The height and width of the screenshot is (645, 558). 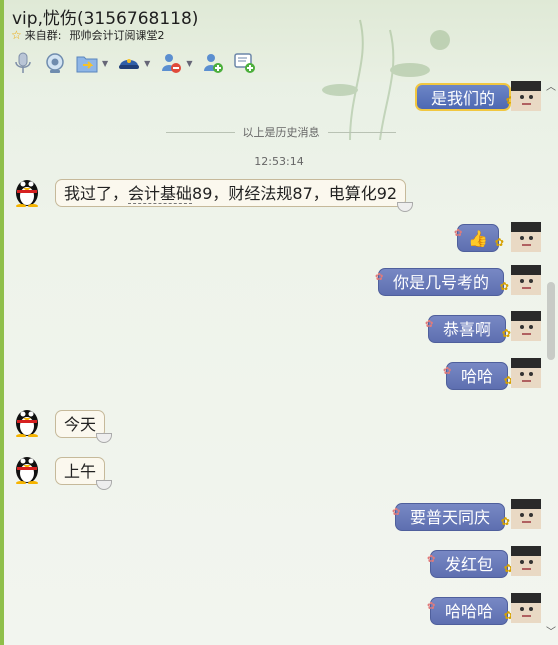 I want to click on chat-bubble: 哈哈哈 ✿ ✿, so click(x=470, y=611).